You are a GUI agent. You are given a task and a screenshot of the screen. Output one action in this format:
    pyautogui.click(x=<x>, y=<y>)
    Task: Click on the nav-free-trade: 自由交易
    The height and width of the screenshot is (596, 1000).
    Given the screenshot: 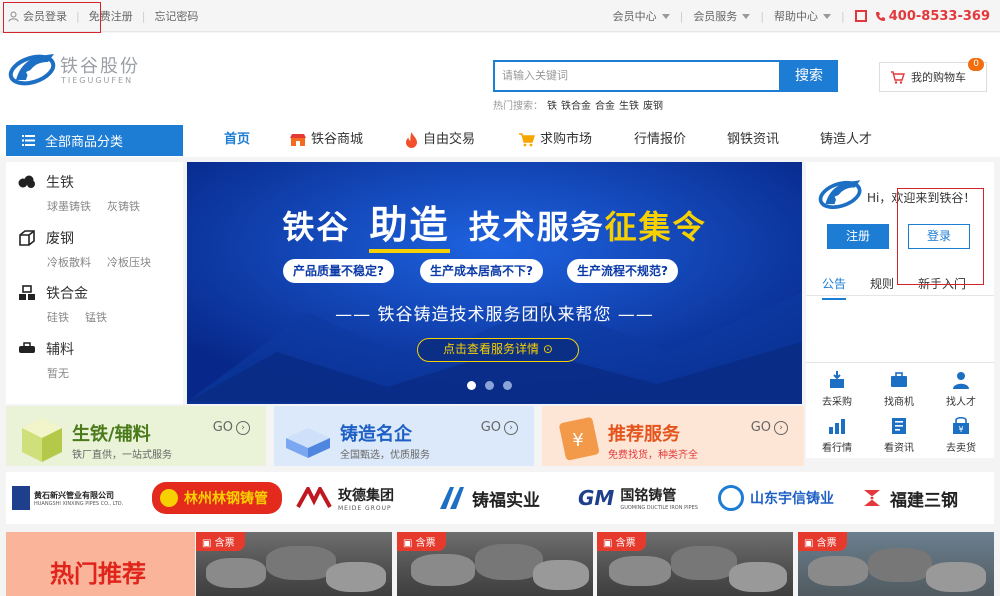 What is the action you would take?
    pyautogui.click(x=440, y=140)
    